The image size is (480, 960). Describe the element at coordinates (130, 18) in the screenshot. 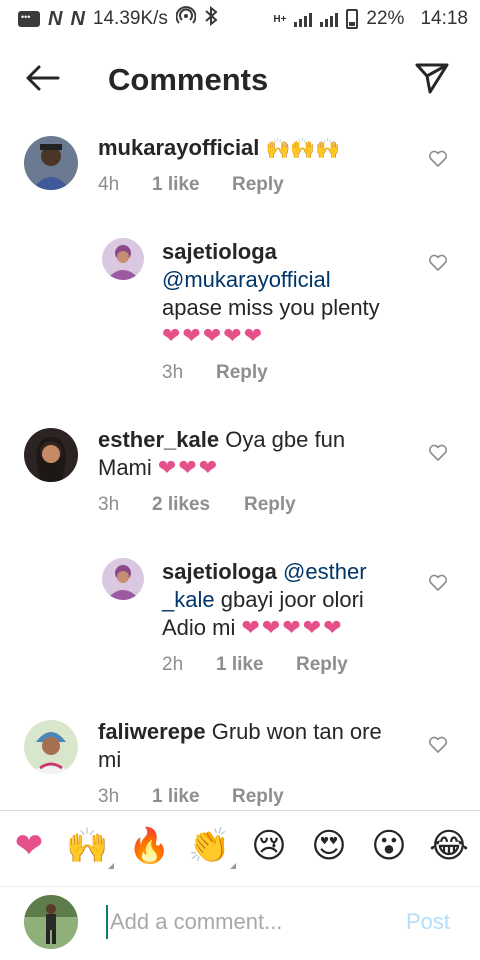

I see `network-speed: 14.39K/s` at that location.